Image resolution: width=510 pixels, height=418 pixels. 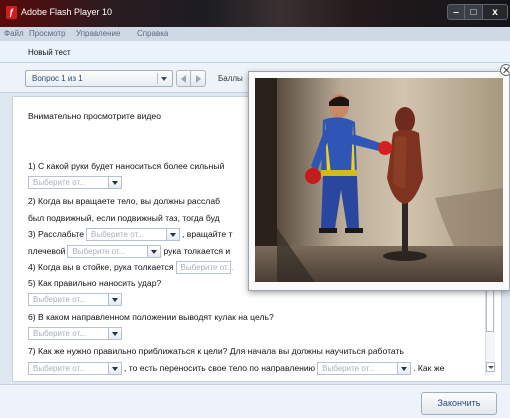 I want to click on finish-button: Закончить, so click(x=459, y=403).